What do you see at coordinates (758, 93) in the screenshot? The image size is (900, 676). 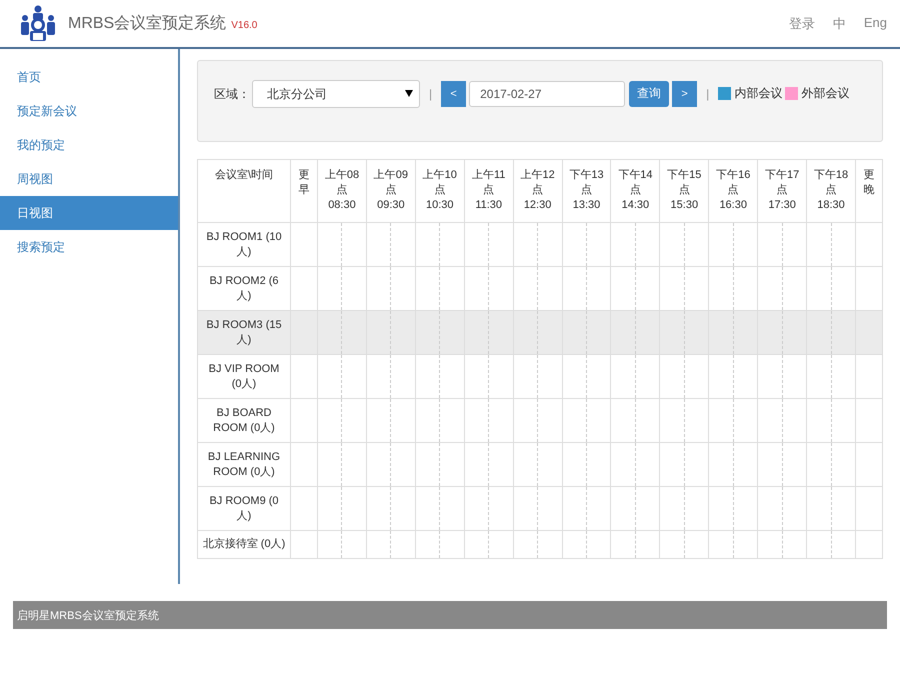 I see `legend-label: 内部会议` at bounding box center [758, 93].